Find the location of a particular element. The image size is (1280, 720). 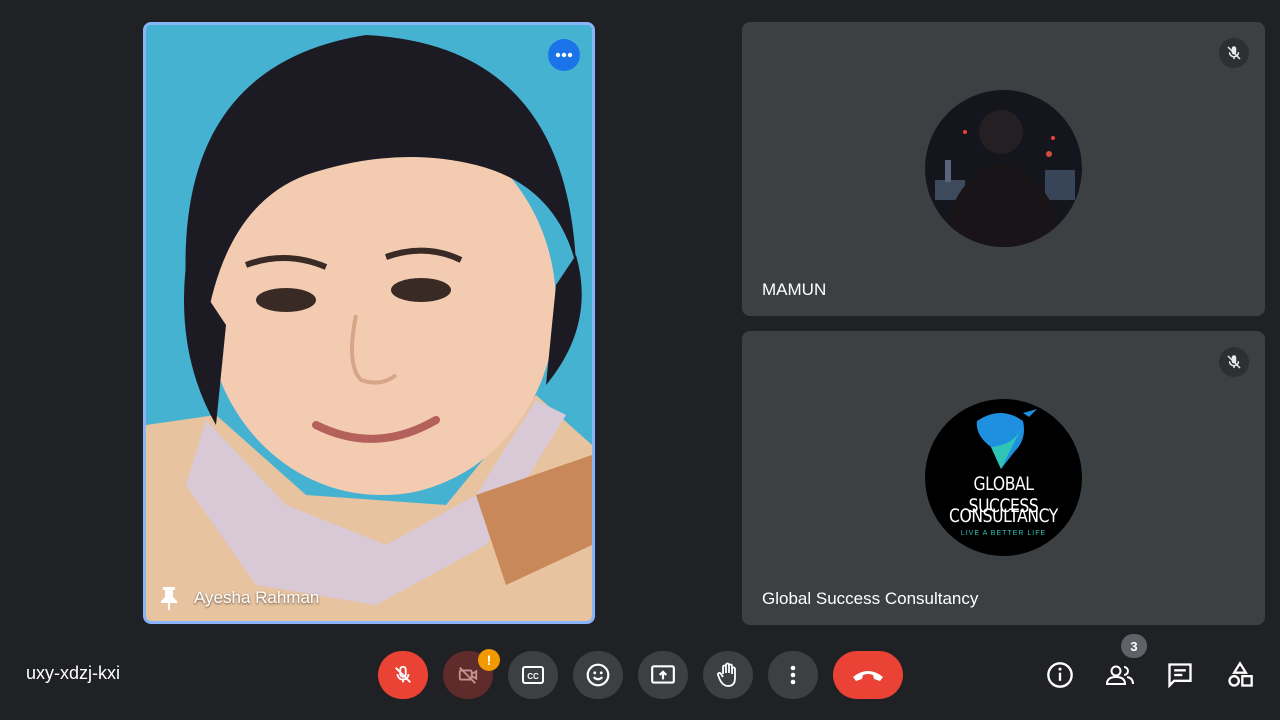

hangup-icon is located at coordinates (868, 676).